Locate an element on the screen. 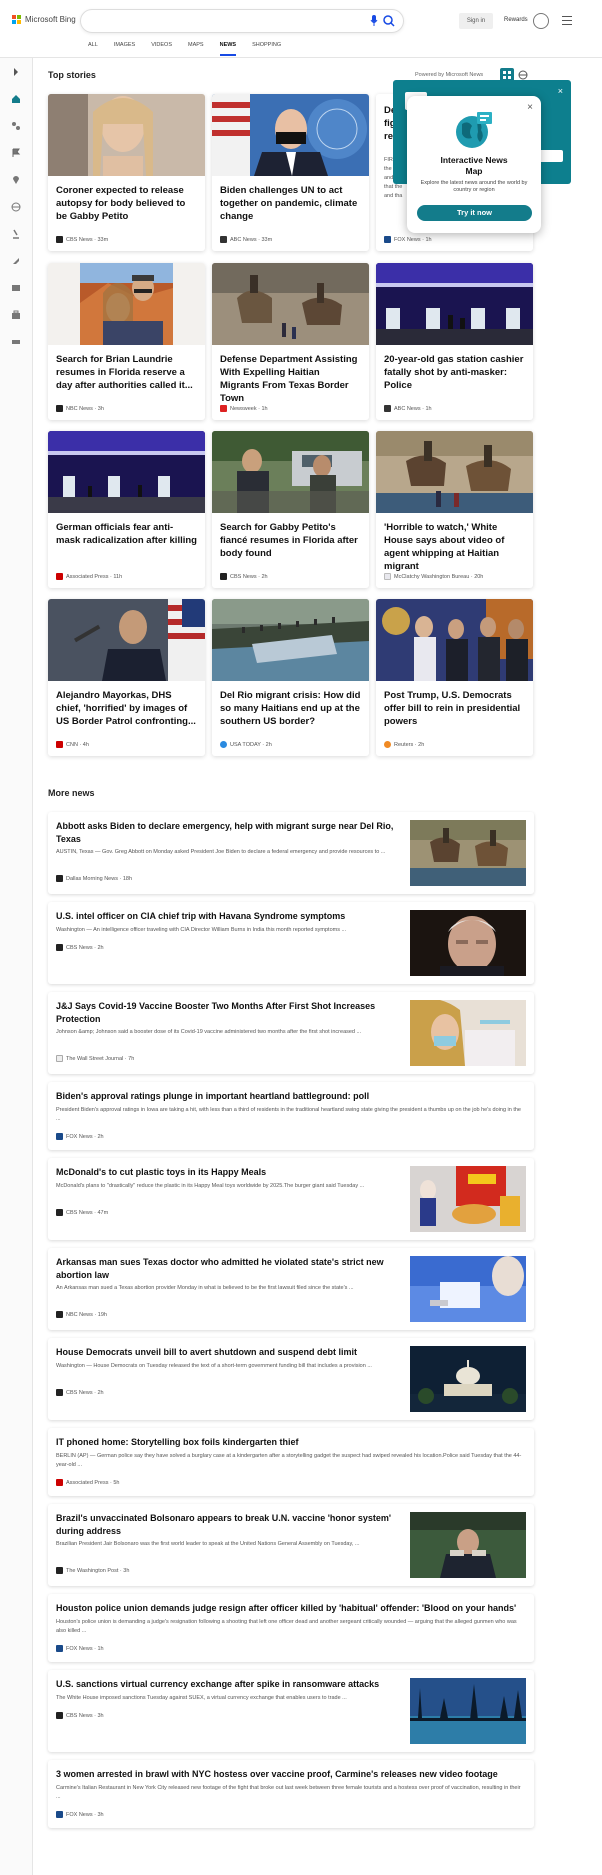 This screenshot has height=1875, width=602. story-source: CBS News · 33m is located at coordinates (82, 239).